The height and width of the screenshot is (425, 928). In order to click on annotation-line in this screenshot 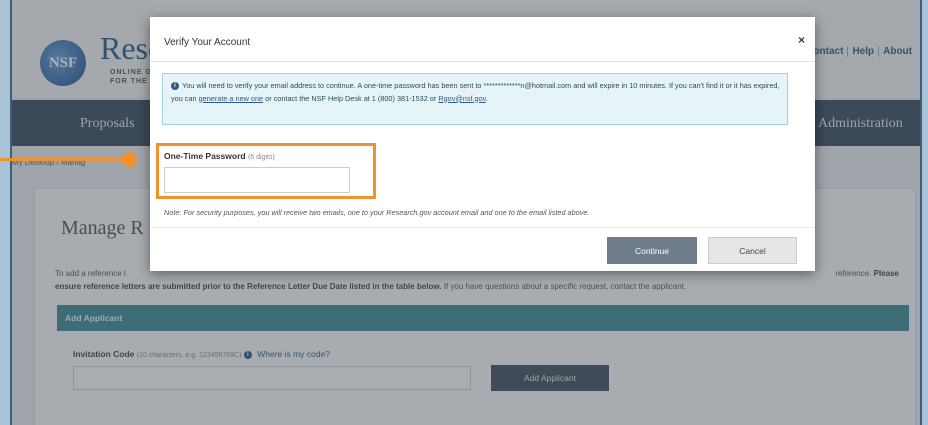, I will do `click(64, 159)`.